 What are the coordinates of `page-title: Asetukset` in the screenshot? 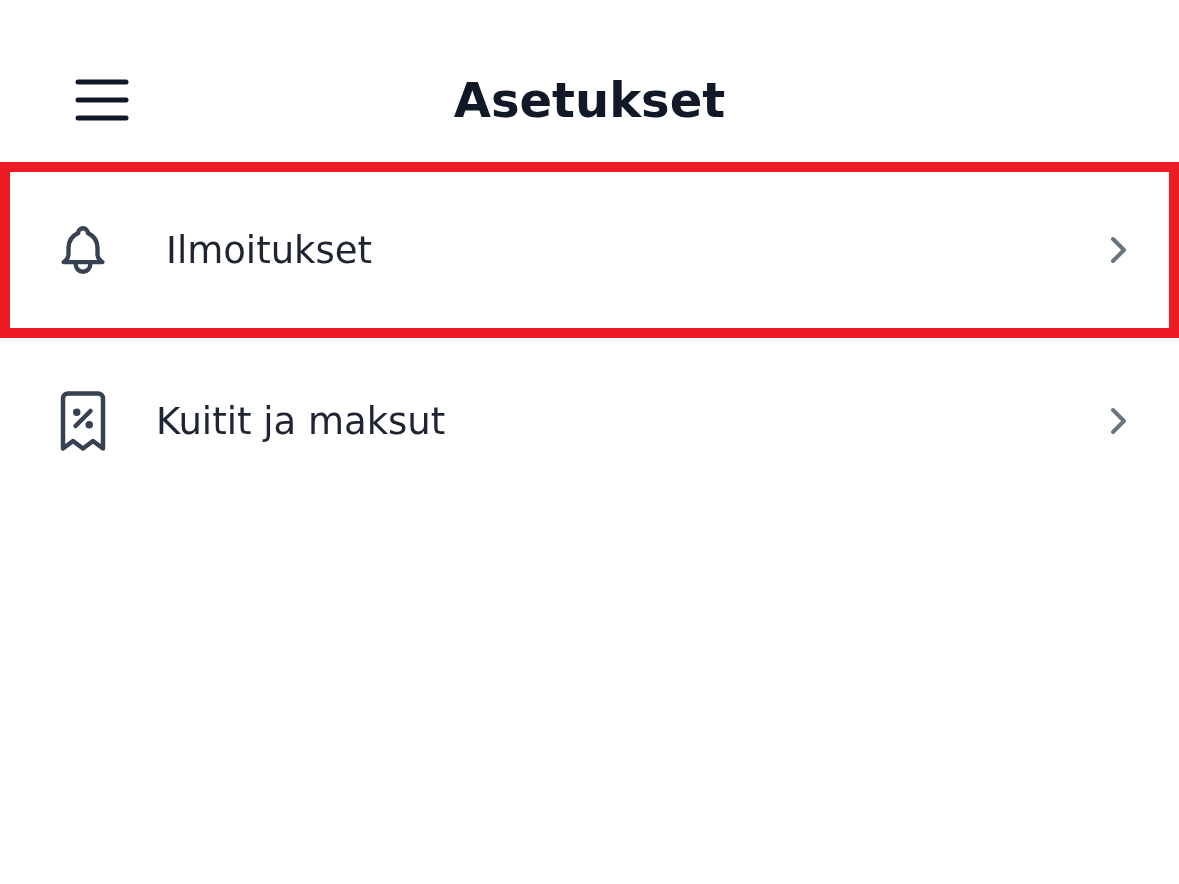 It's located at (589, 100).